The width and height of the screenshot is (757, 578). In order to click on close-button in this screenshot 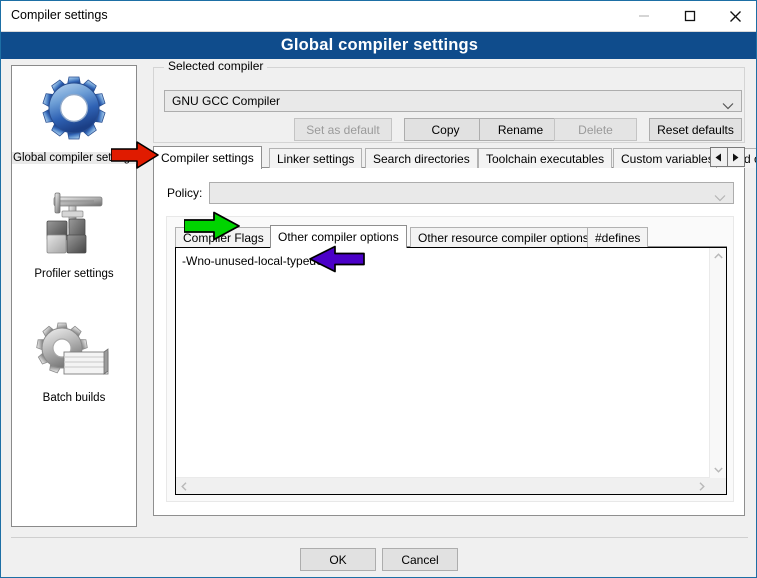, I will do `click(734, 16)`.